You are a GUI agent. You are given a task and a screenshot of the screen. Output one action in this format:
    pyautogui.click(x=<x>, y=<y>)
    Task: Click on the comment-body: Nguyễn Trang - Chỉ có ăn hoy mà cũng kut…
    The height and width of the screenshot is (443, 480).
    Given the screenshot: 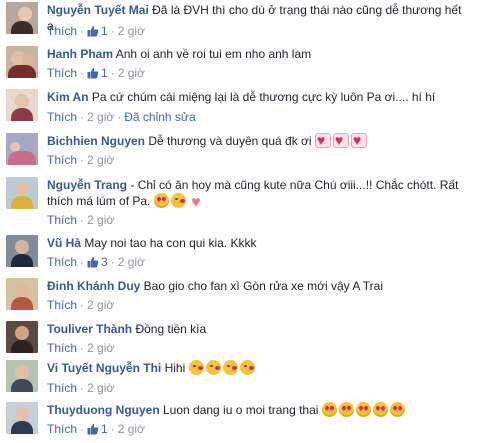 What is the action you would take?
    pyautogui.click(x=260, y=194)
    